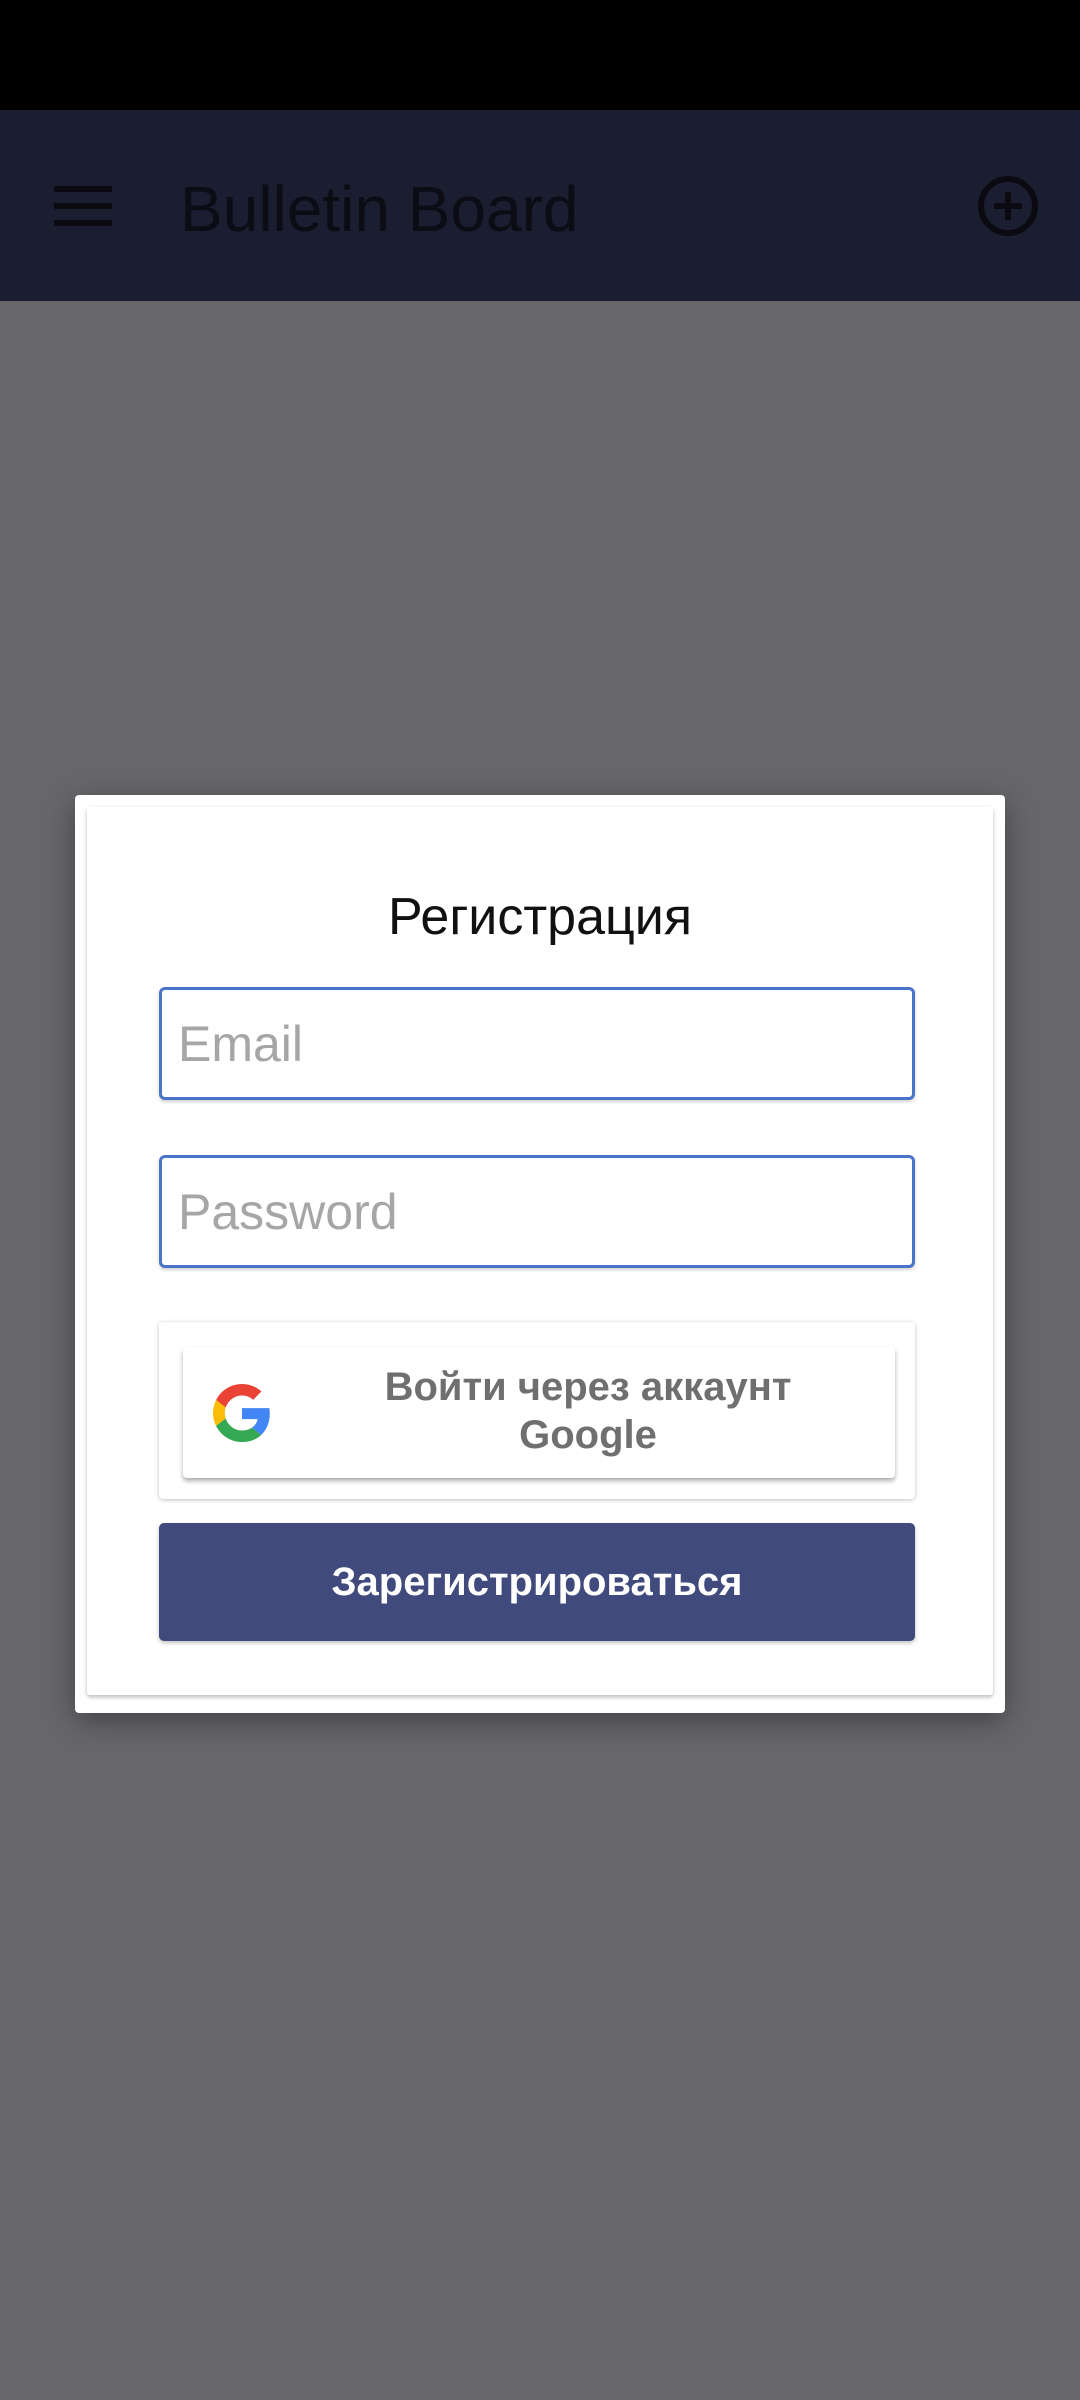  I want to click on password-field, so click(537, 1211).